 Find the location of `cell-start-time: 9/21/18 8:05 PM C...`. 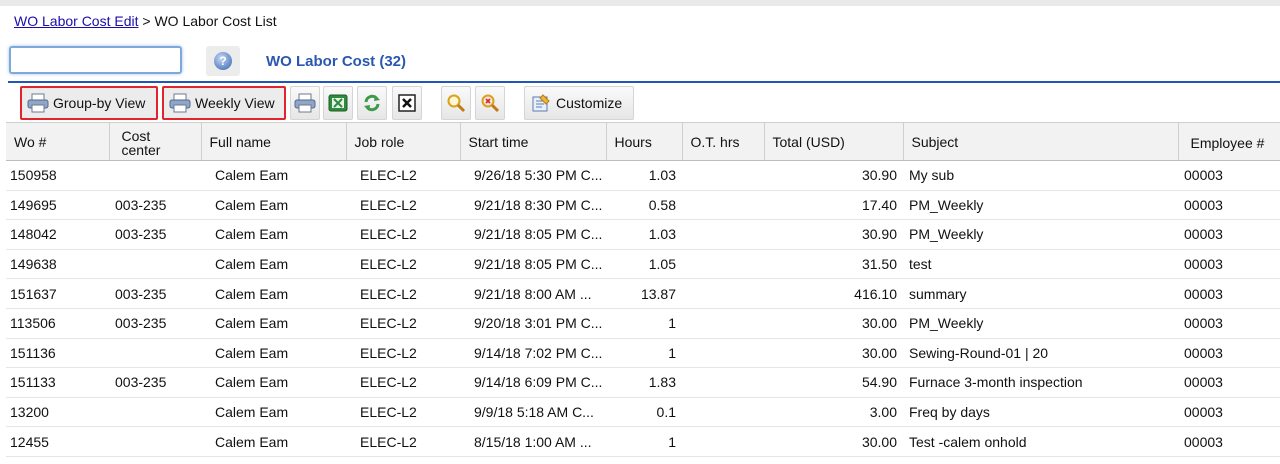

cell-start-time: 9/21/18 8:05 PM C... is located at coordinates (533, 234).